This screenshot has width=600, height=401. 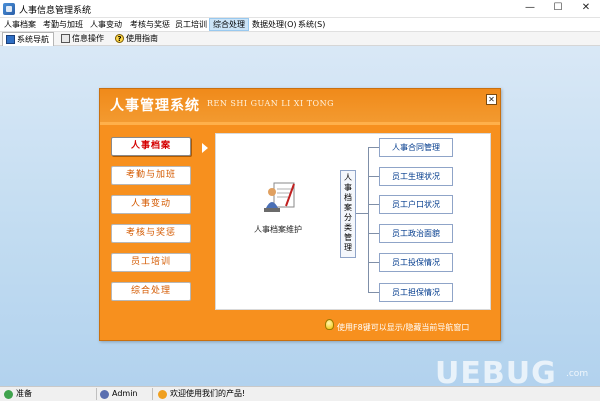 I want to click on archive-category-box: 人事档案分类管理, so click(x=348, y=214).